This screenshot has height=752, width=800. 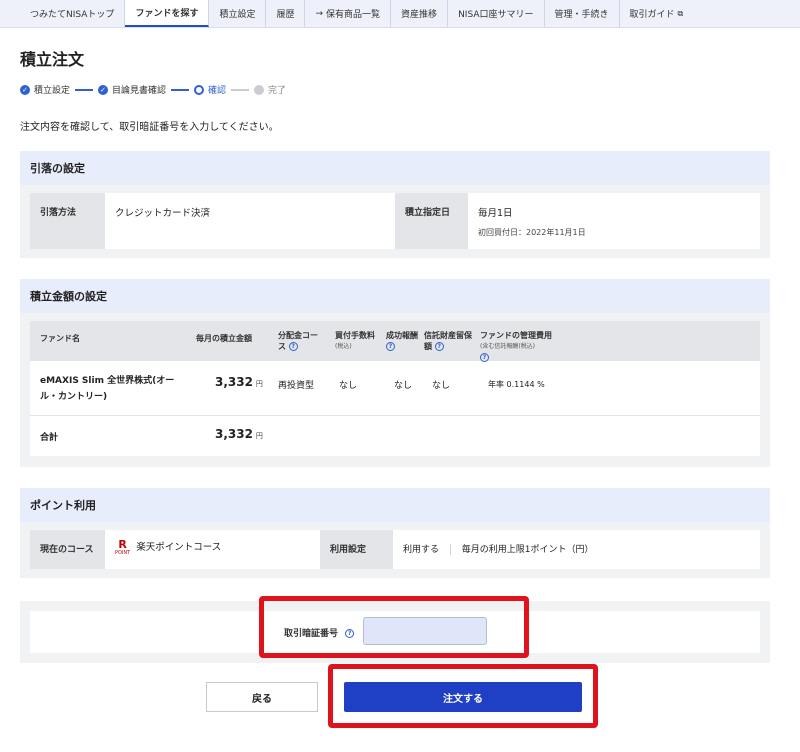 I want to click on column-header-reserve: 信託財産留保額 ?, so click(x=450, y=341).